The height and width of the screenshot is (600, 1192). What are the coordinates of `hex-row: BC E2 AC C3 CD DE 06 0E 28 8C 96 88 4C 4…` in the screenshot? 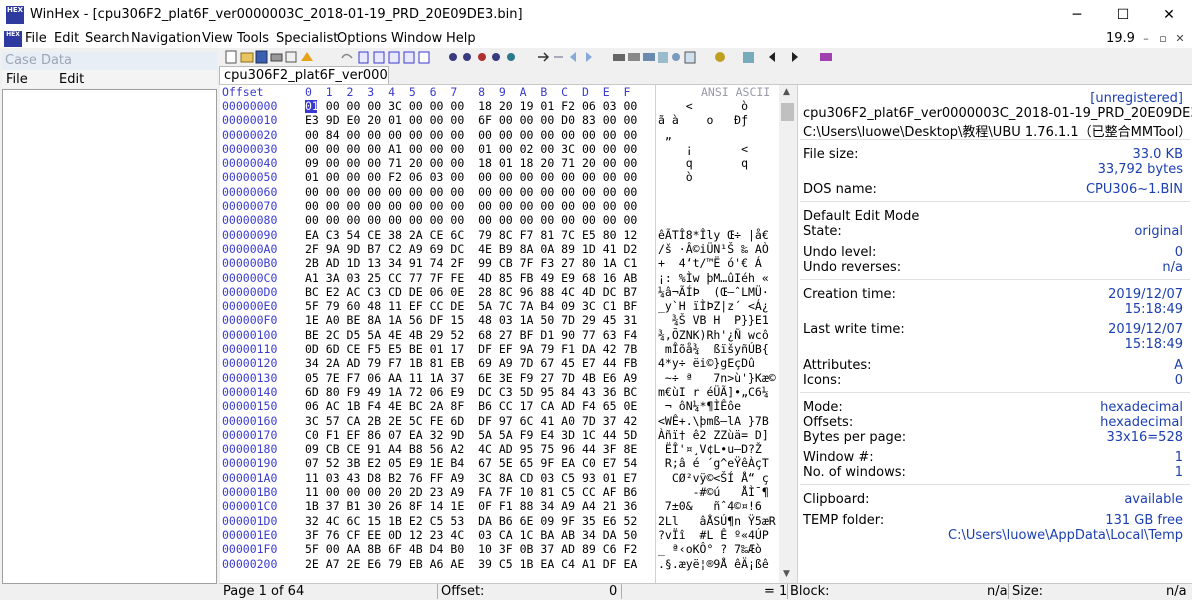 It's located at (471, 292).